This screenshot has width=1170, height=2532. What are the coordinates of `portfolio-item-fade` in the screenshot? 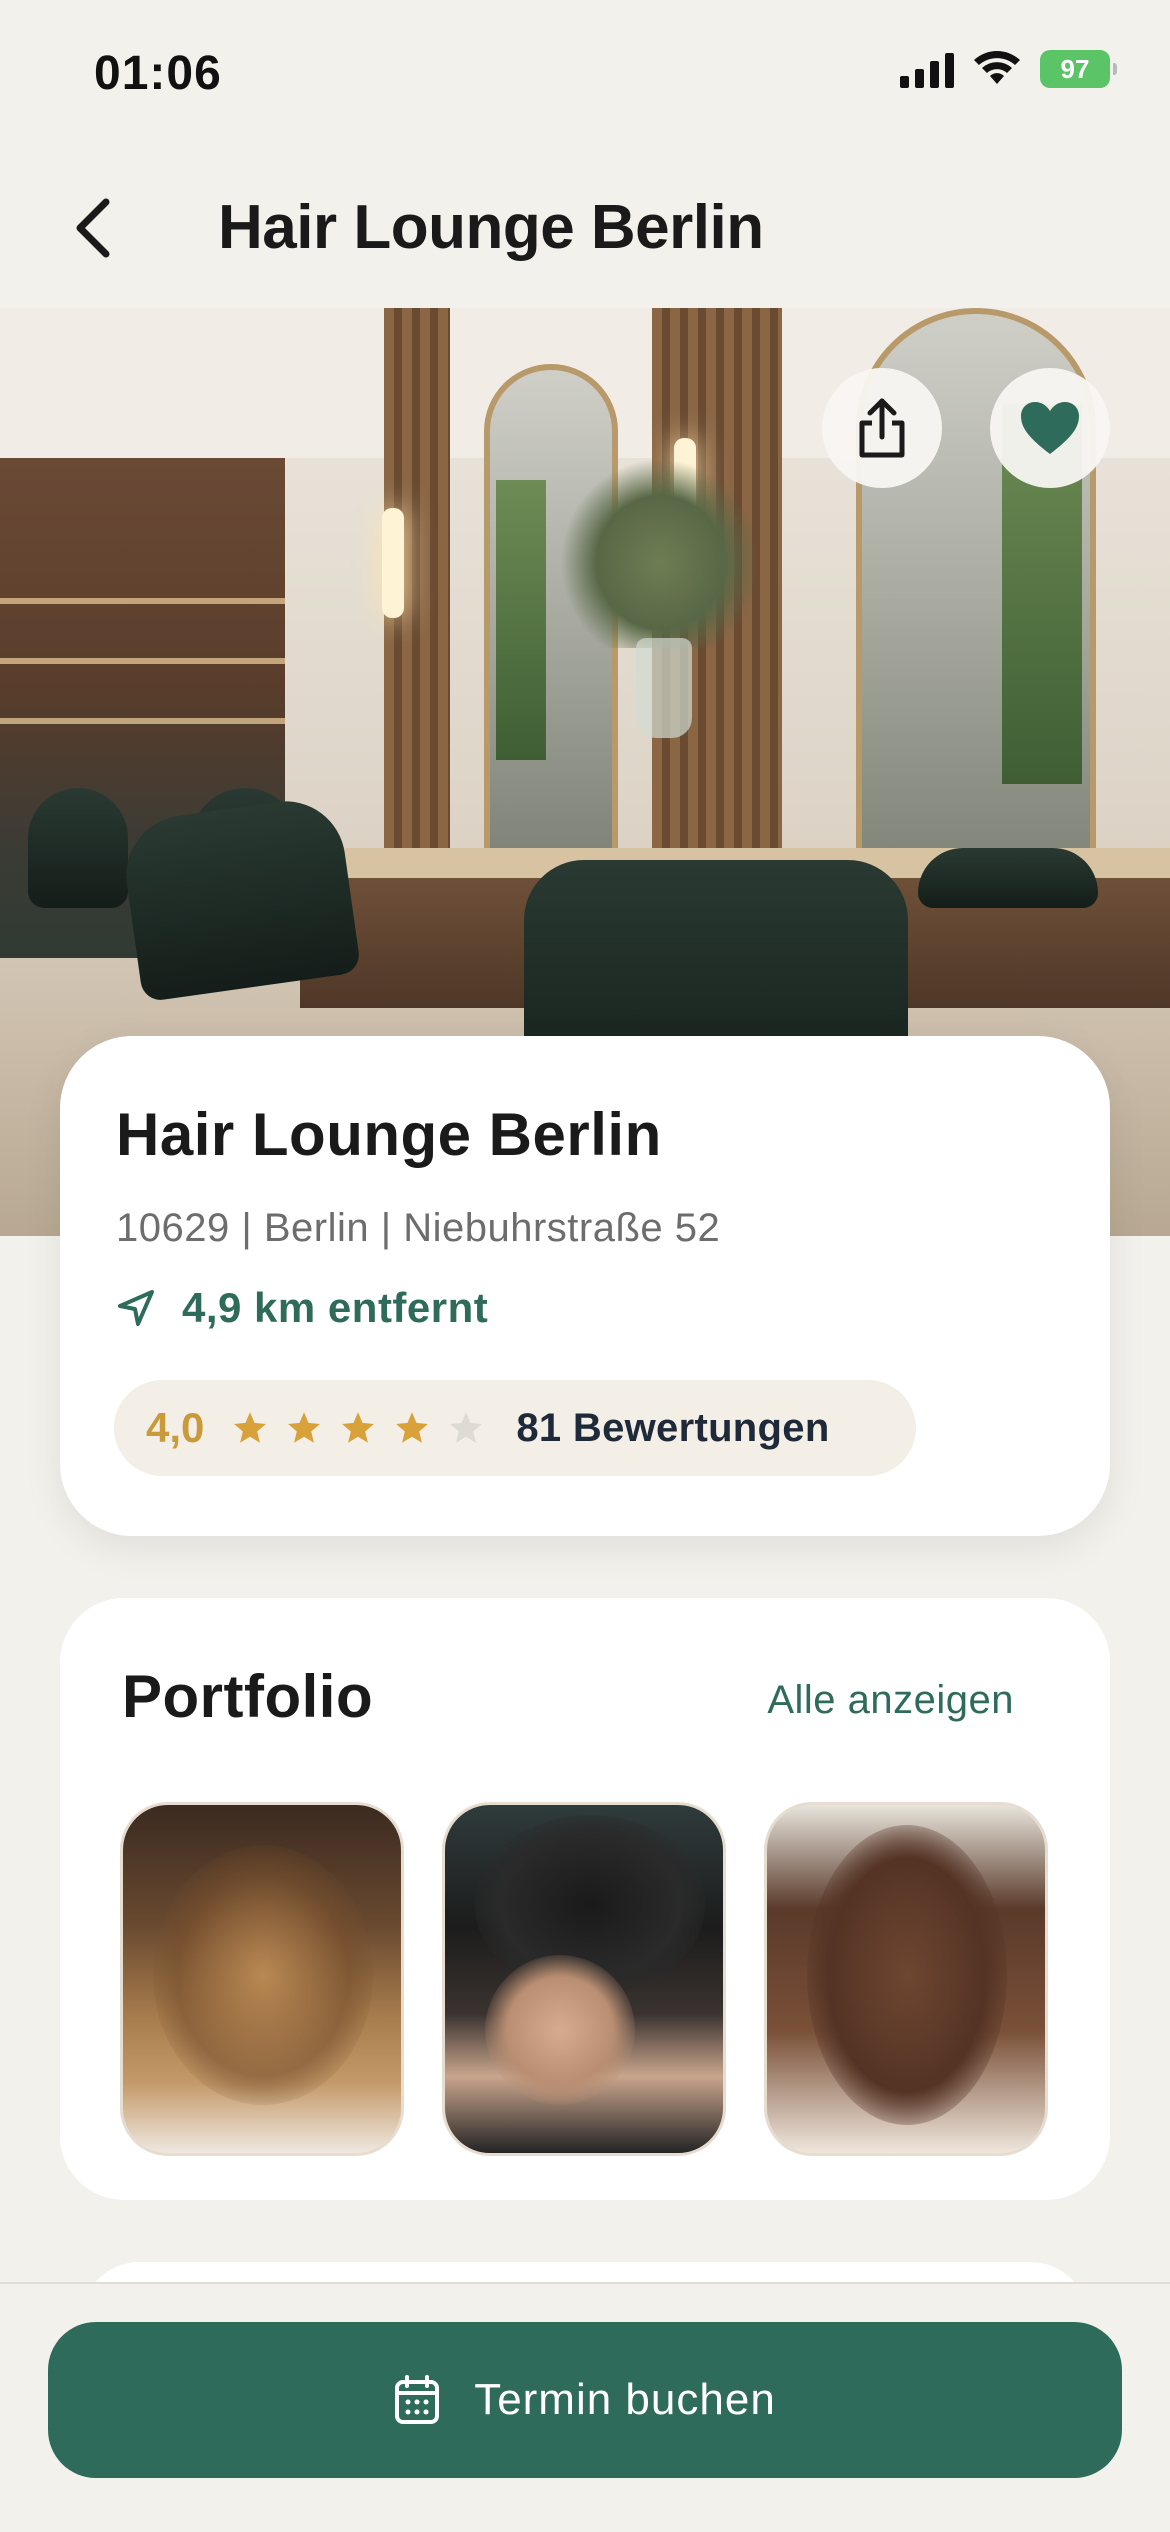 It's located at (584, 1979).